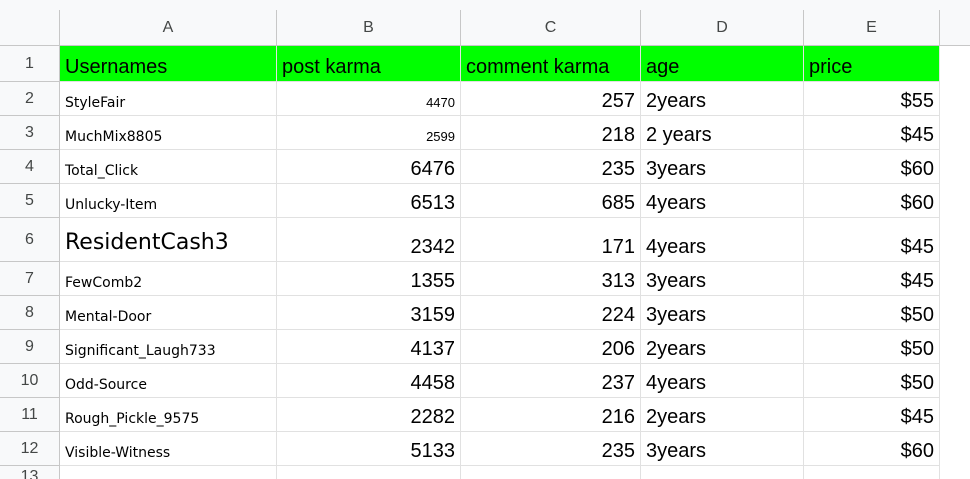  I want to click on cell-username: FewComb2, so click(168, 279).